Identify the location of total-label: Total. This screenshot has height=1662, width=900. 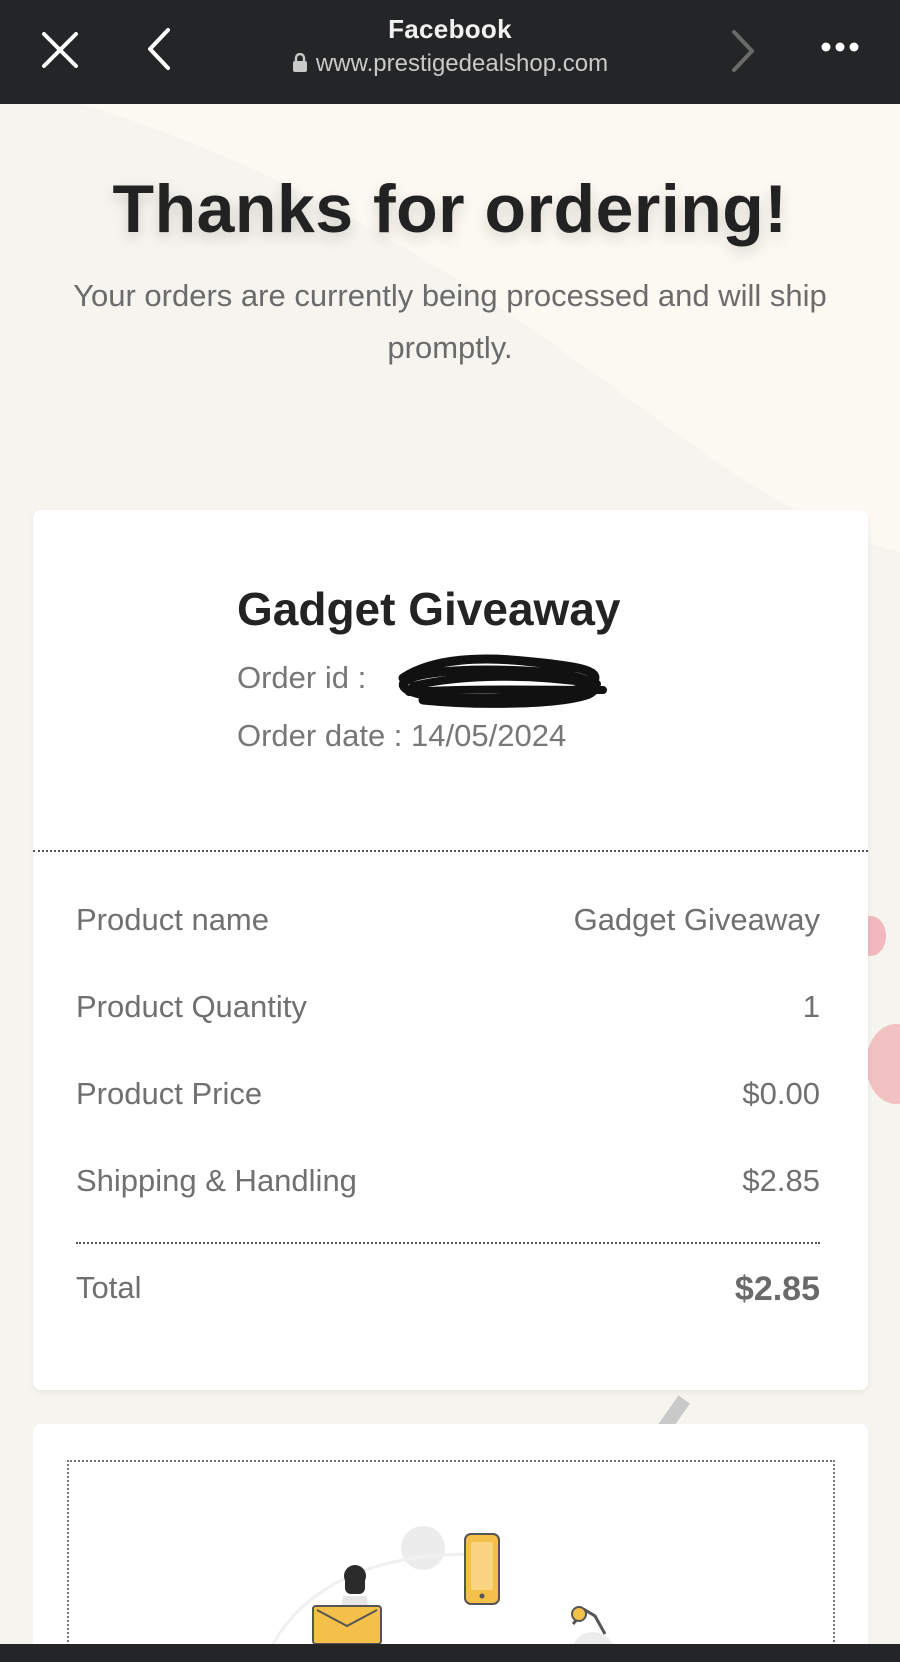
(109, 1287).